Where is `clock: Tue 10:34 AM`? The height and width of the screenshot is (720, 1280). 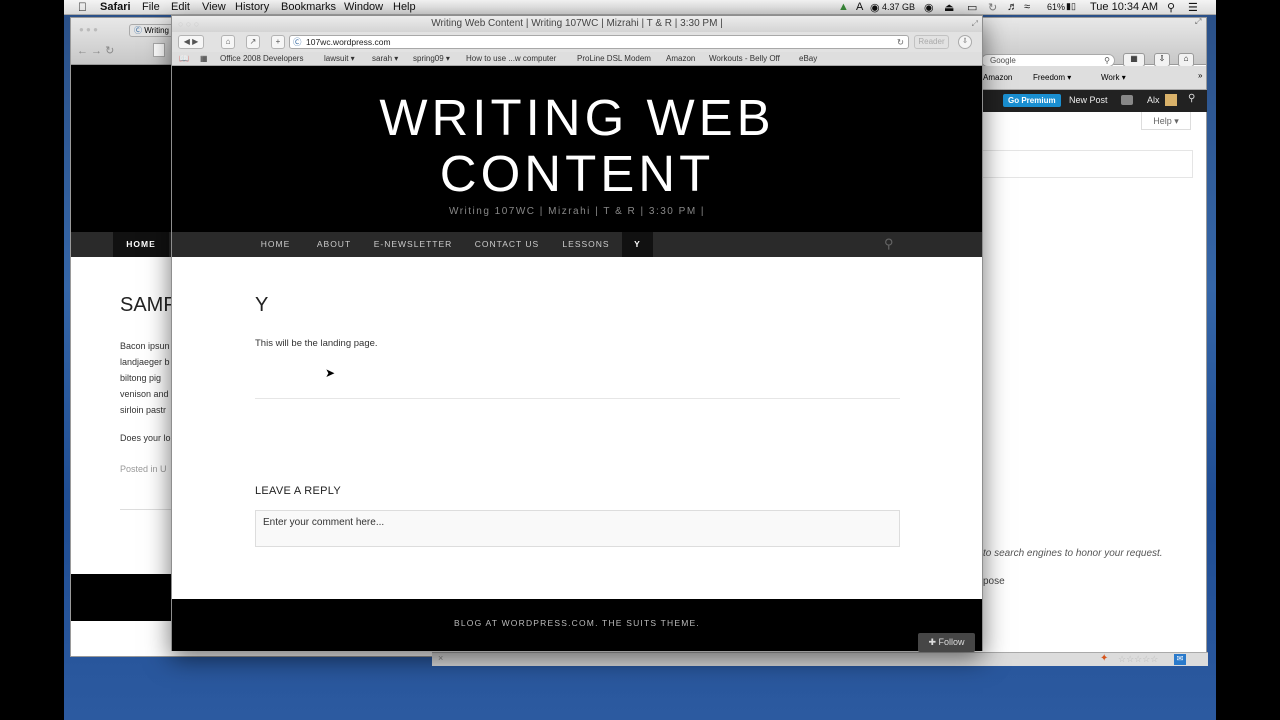 clock: Tue 10:34 AM is located at coordinates (1124, 7).